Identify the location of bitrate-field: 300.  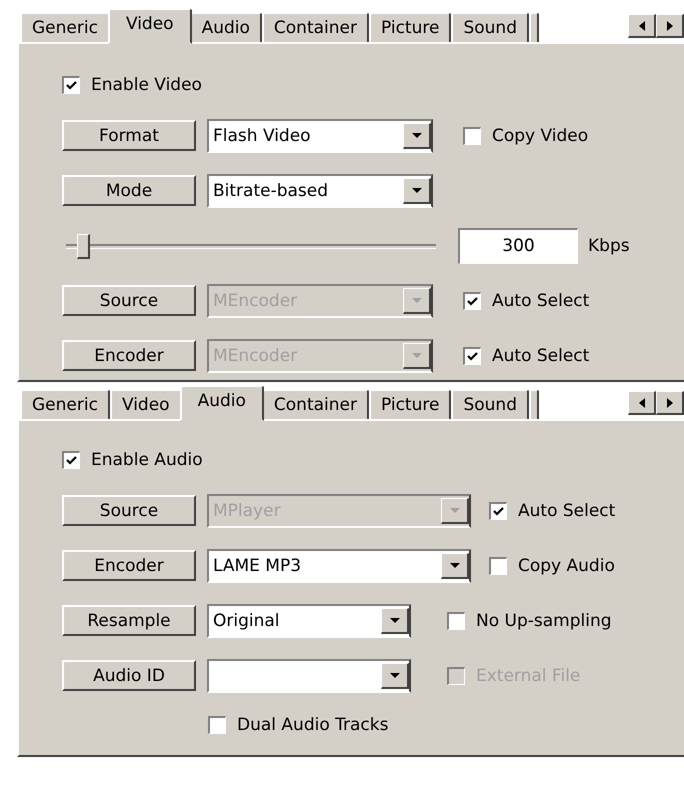
(518, 246).